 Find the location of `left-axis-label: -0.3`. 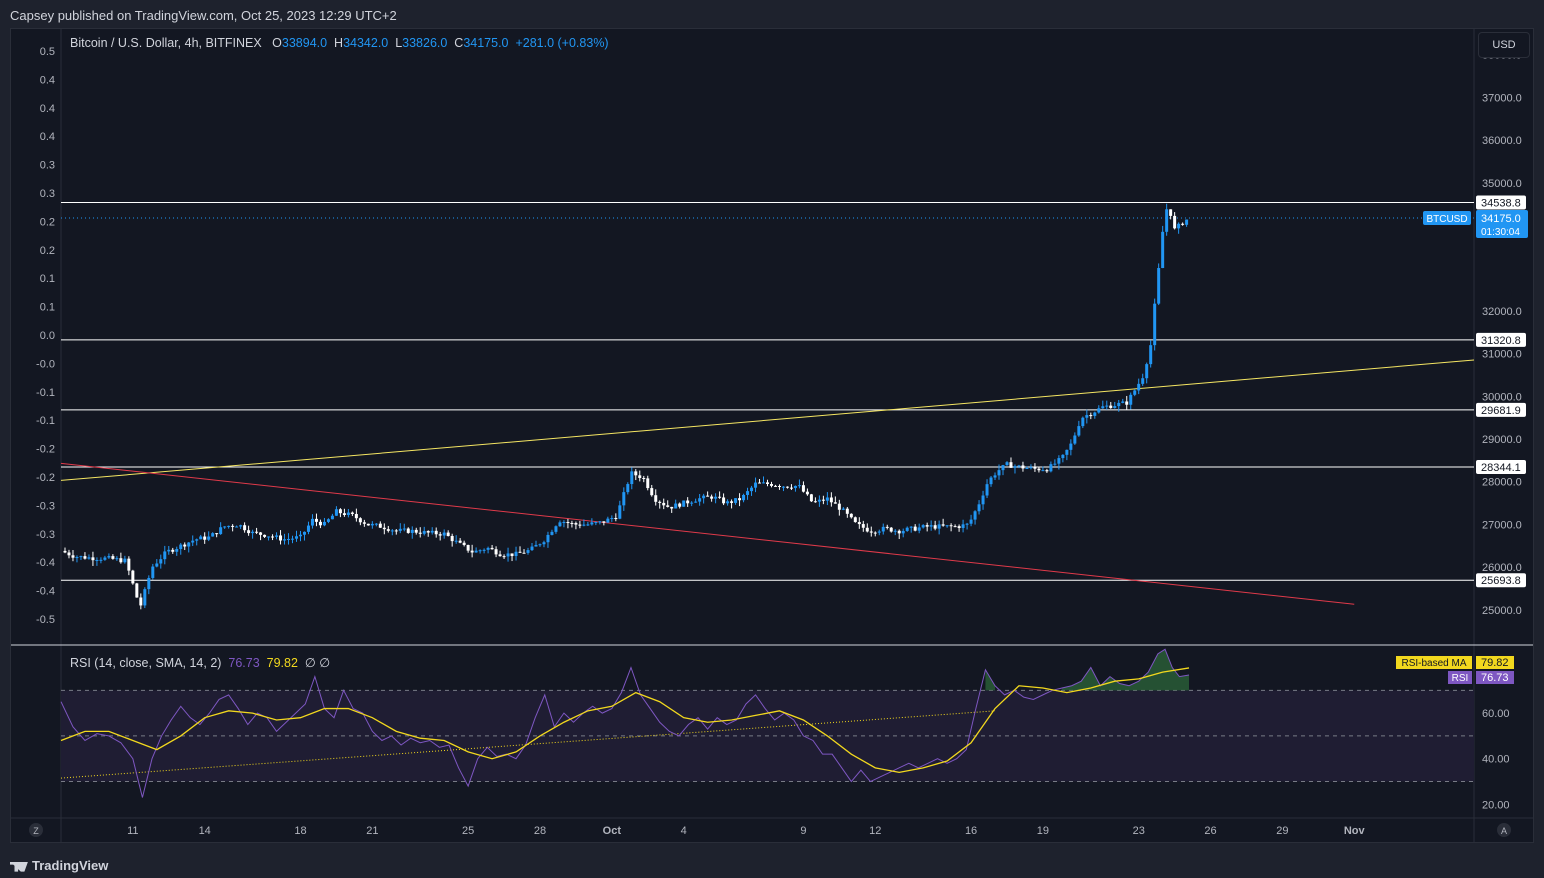

left-axis-label: -0.3 is located at coordinates (45, 535).